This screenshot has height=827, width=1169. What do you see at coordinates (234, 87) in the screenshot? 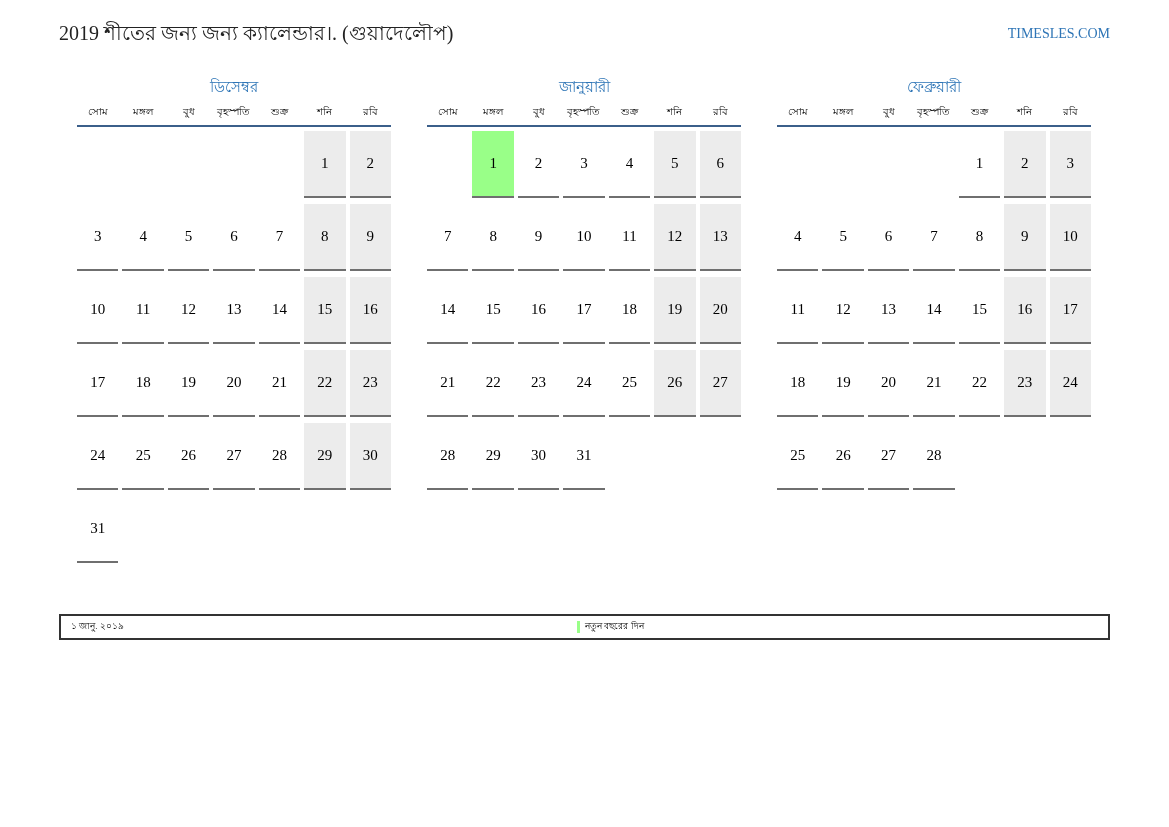
I see `month-title: ডিসেম্বর` at bounding box center [234, 87].